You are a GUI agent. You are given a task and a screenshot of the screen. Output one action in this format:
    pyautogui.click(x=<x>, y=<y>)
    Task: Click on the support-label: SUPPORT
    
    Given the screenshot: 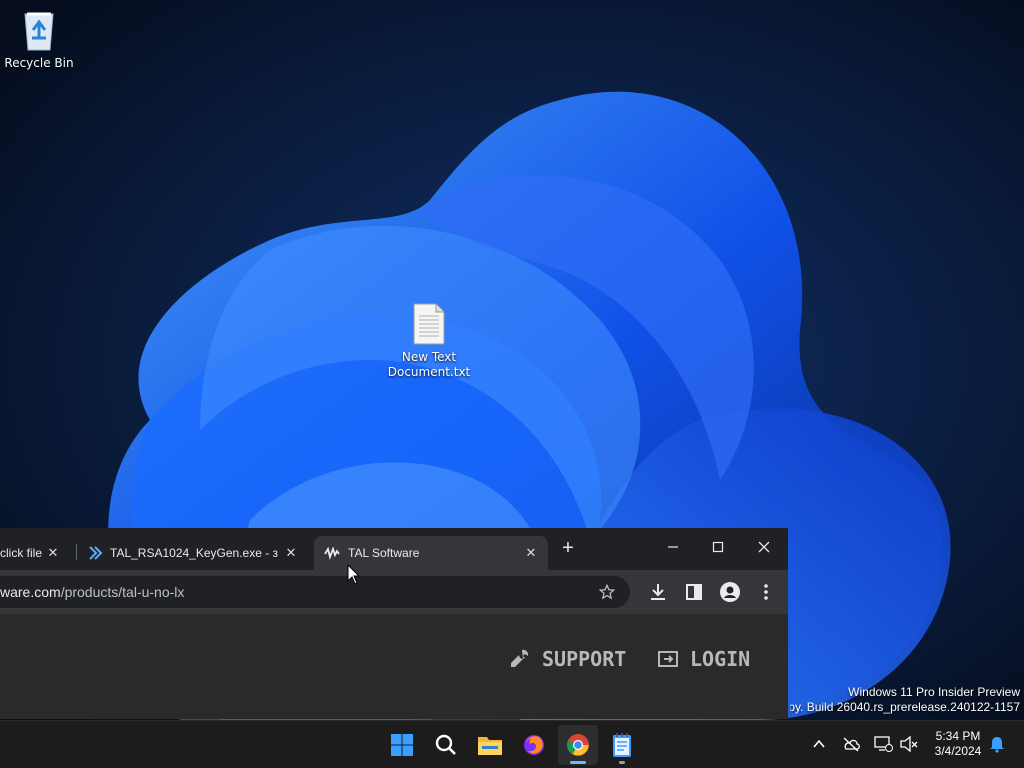 What is the action you would take?
    pyautogui.click(x=584, y=659)
    